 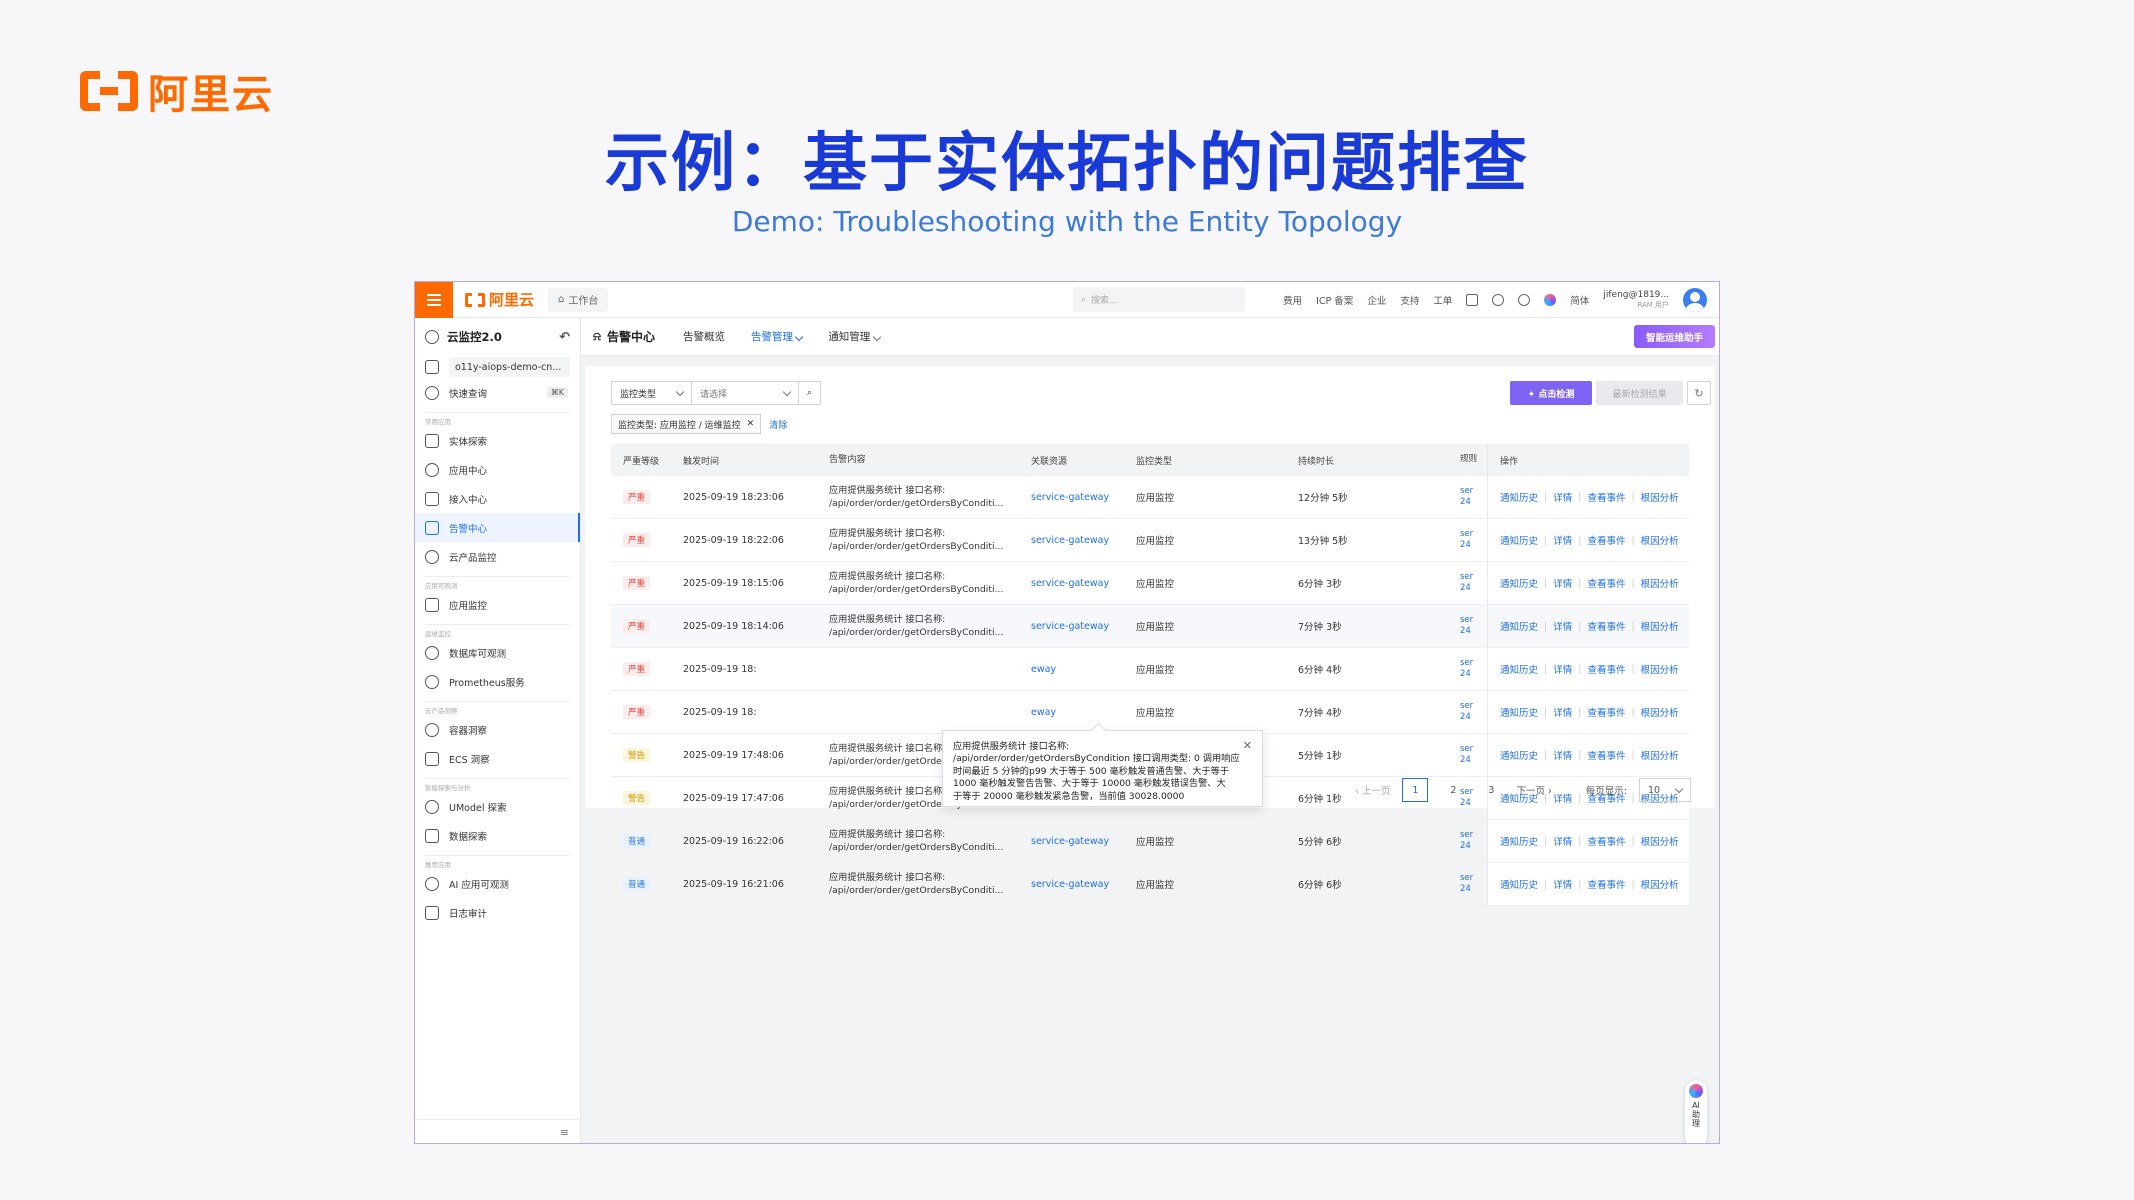 What do you see at coordinates (756, 460) in the screenshot?
I see `col-header-time: 触发时间` at bounding box center [756, 460].